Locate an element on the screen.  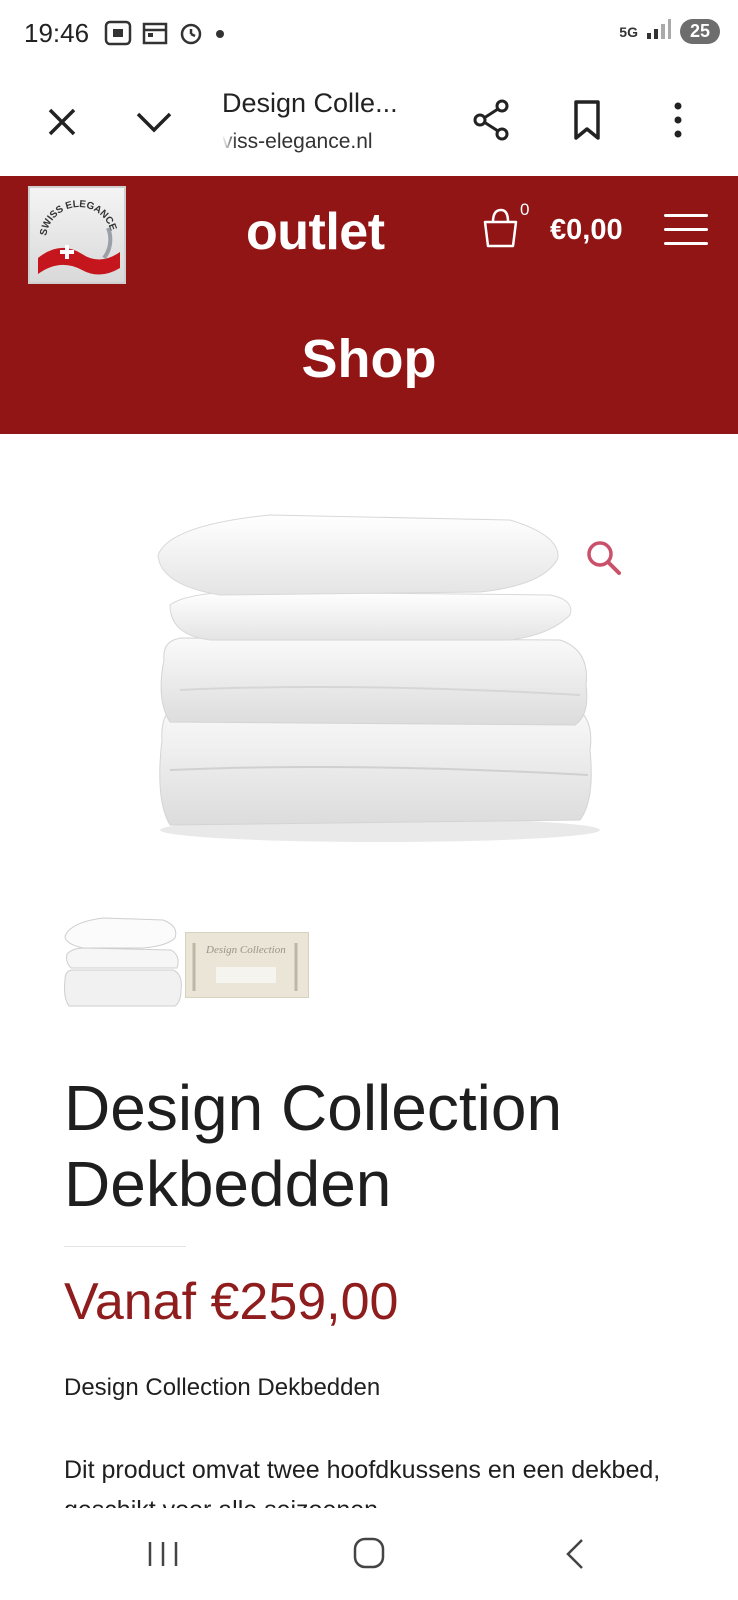
bookmark-icon is located at coordinates (588, 120).